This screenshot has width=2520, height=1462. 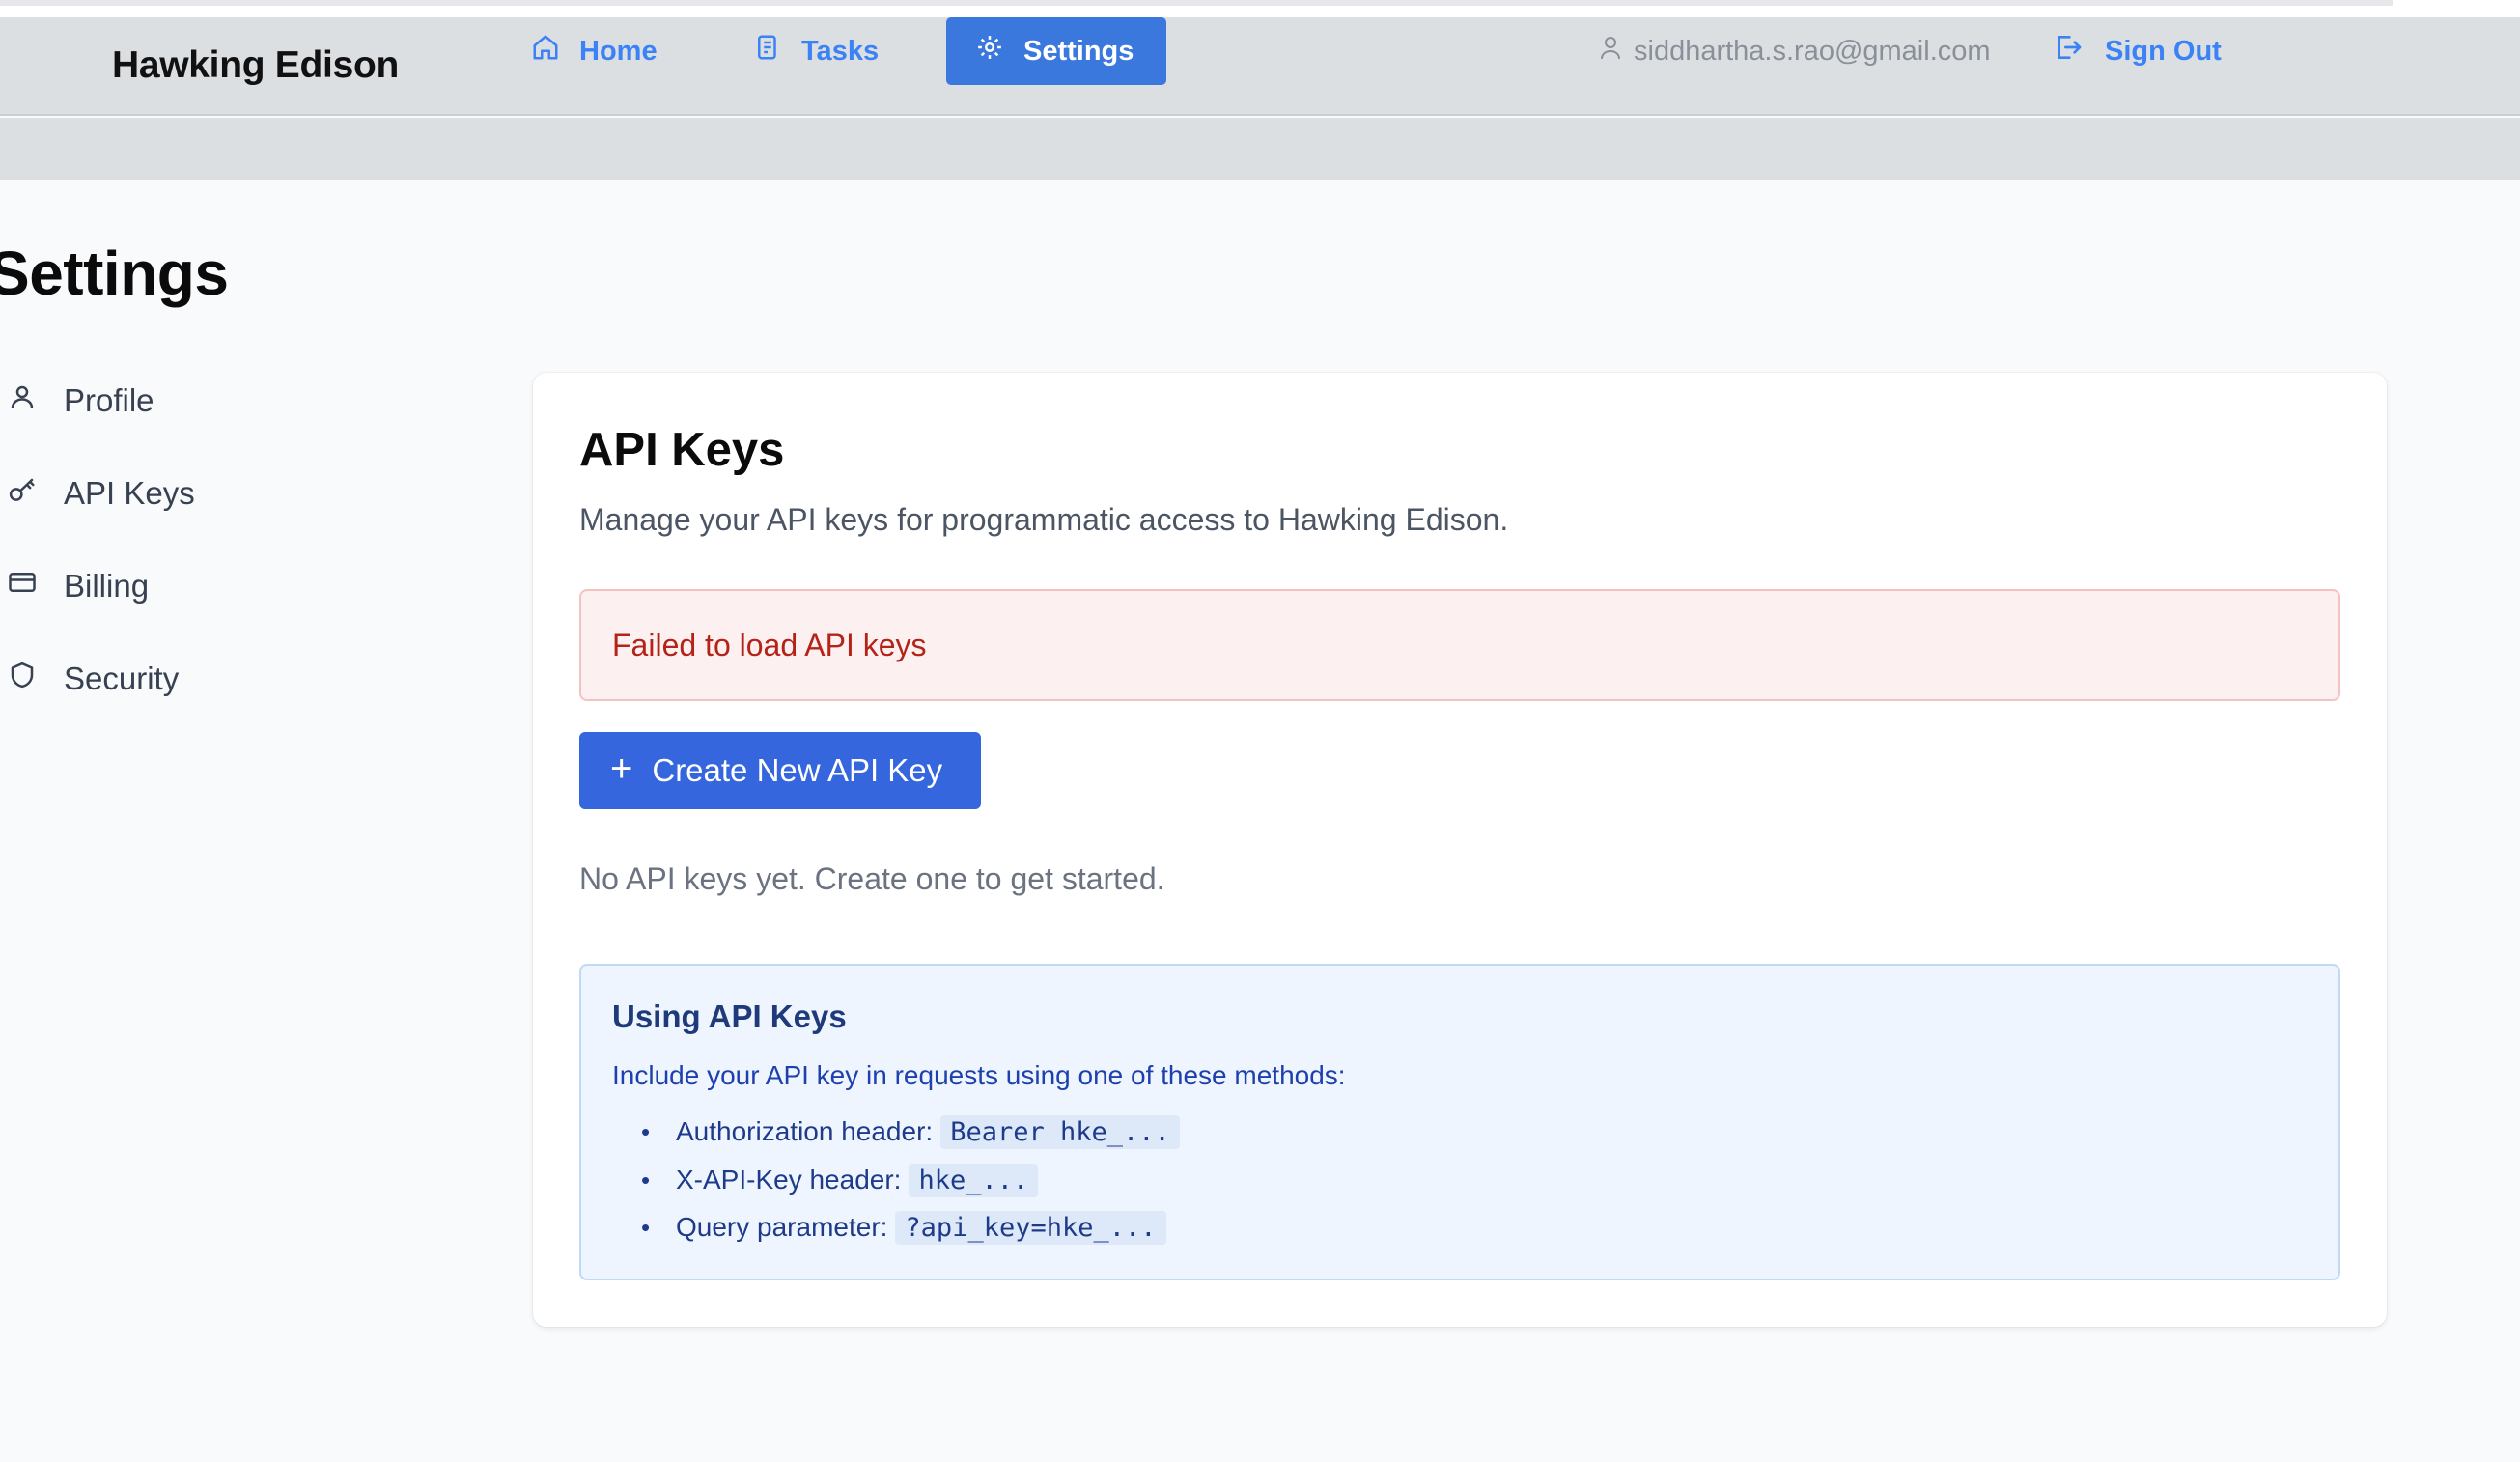 I want to click on nav-settings-link: Settings, so click(x=1056, y=51).